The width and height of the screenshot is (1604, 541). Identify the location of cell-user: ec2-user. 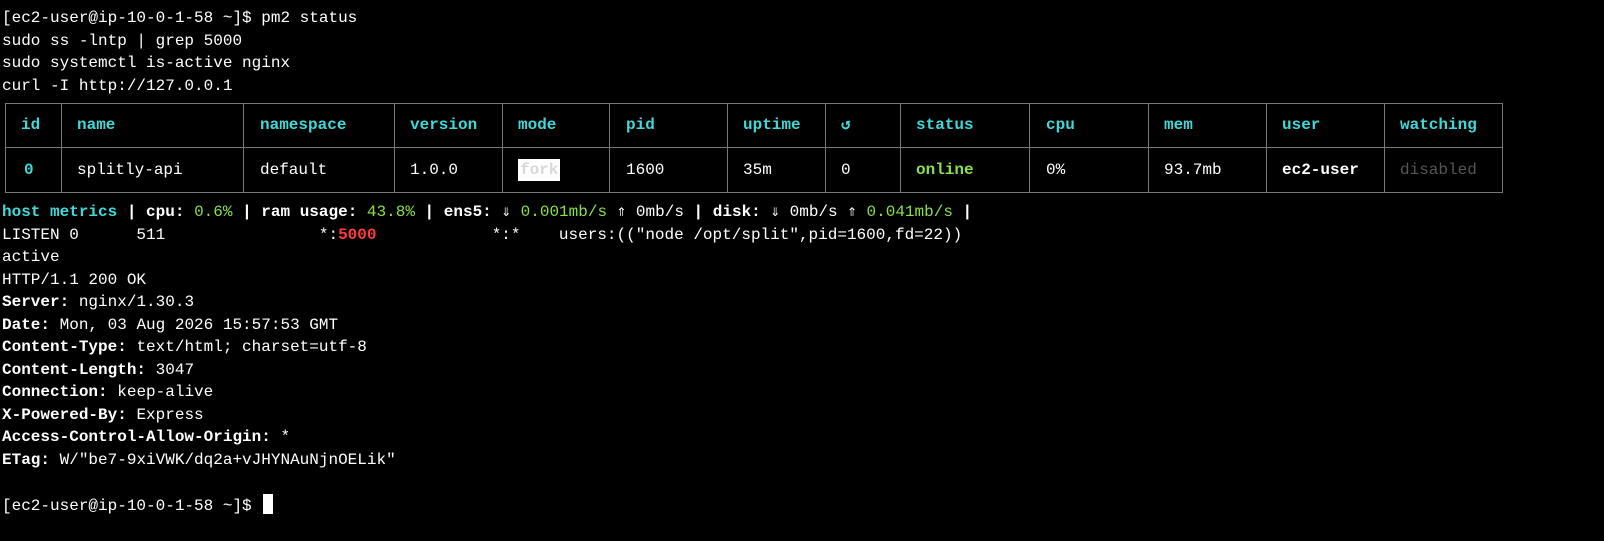
(1320, 170).